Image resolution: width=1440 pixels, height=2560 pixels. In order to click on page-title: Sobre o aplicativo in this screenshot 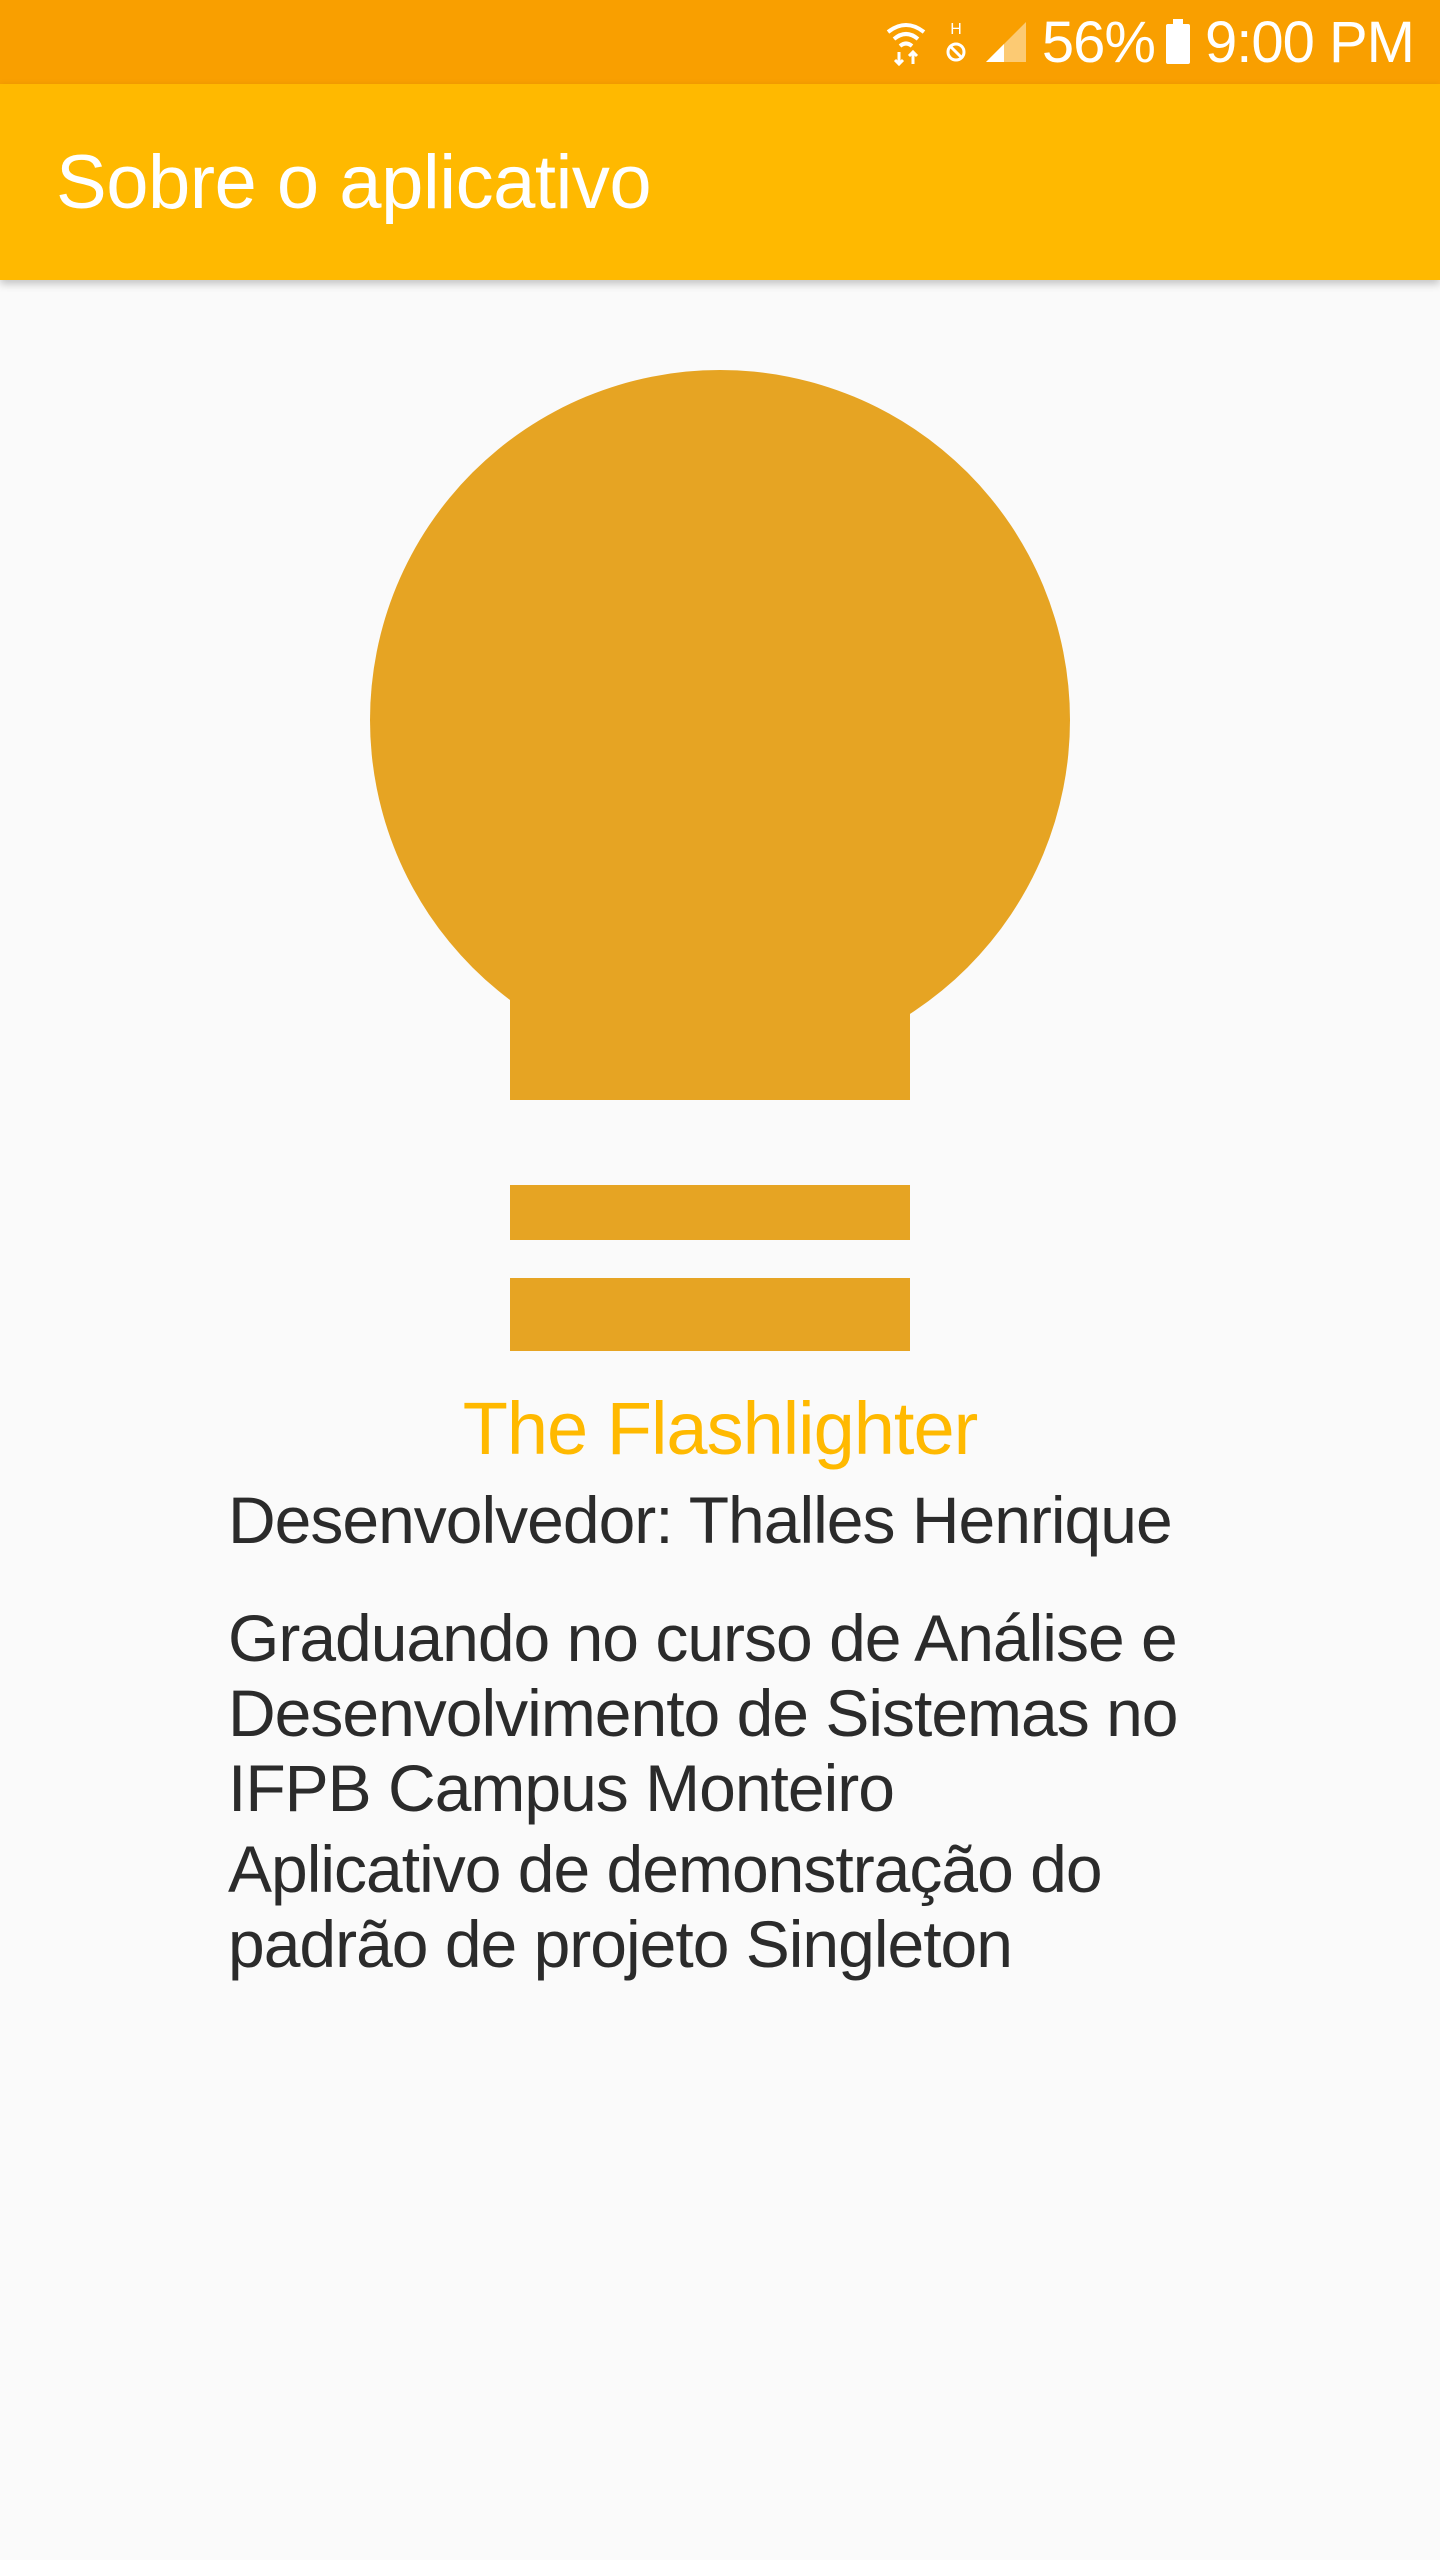, I will do `click(354, 182)`.